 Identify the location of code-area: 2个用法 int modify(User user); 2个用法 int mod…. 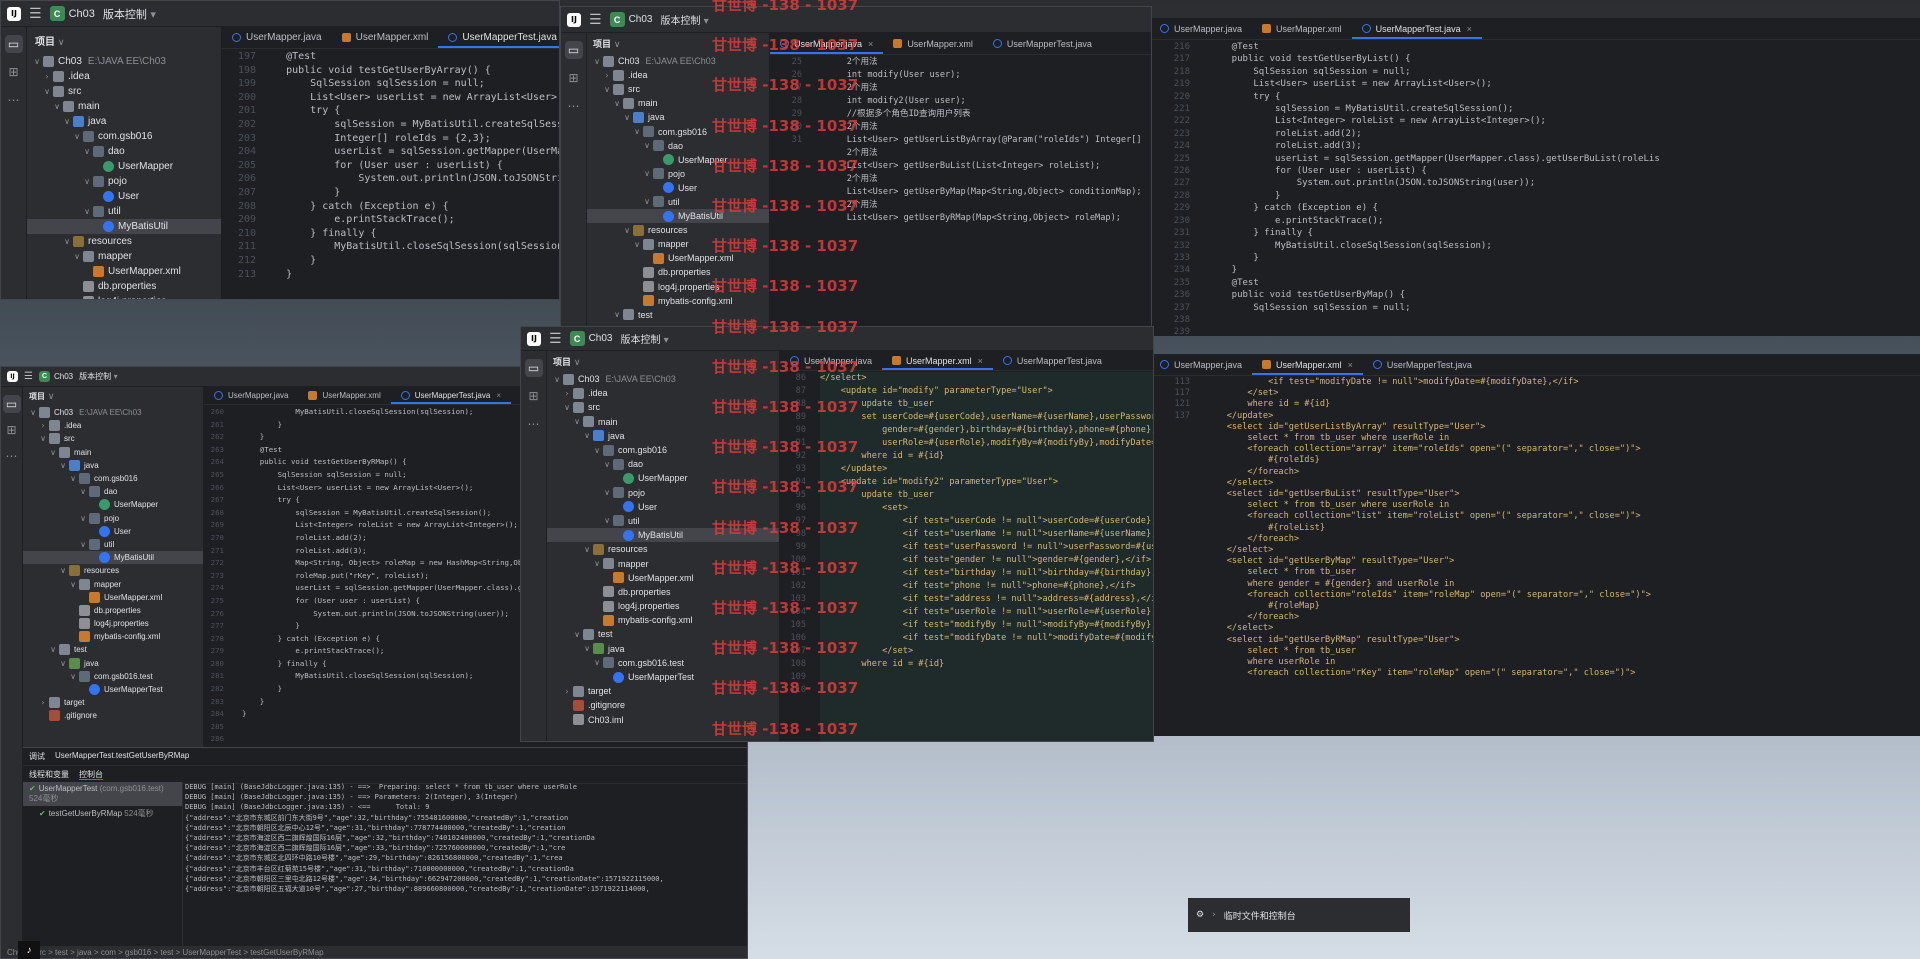
(988, 196).